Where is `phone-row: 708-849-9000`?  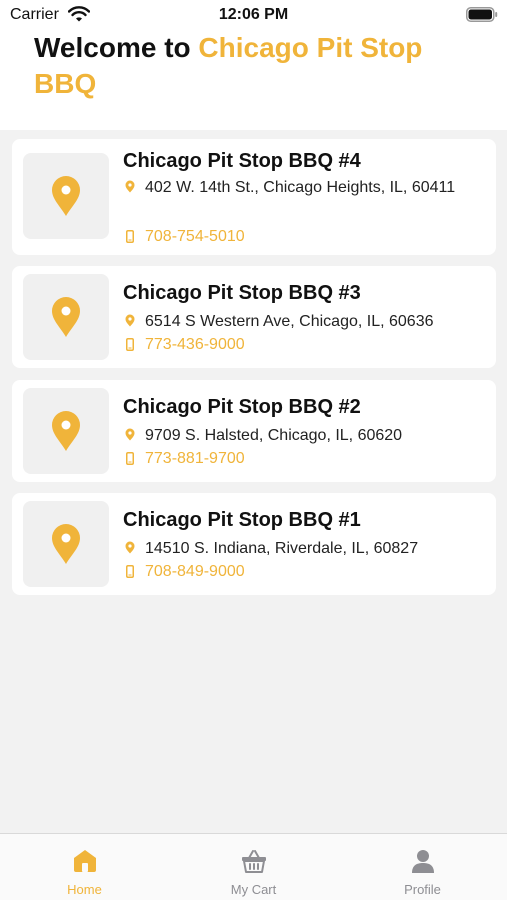 phone-row: 708-849-9000 is located at coordinates (184, 572).